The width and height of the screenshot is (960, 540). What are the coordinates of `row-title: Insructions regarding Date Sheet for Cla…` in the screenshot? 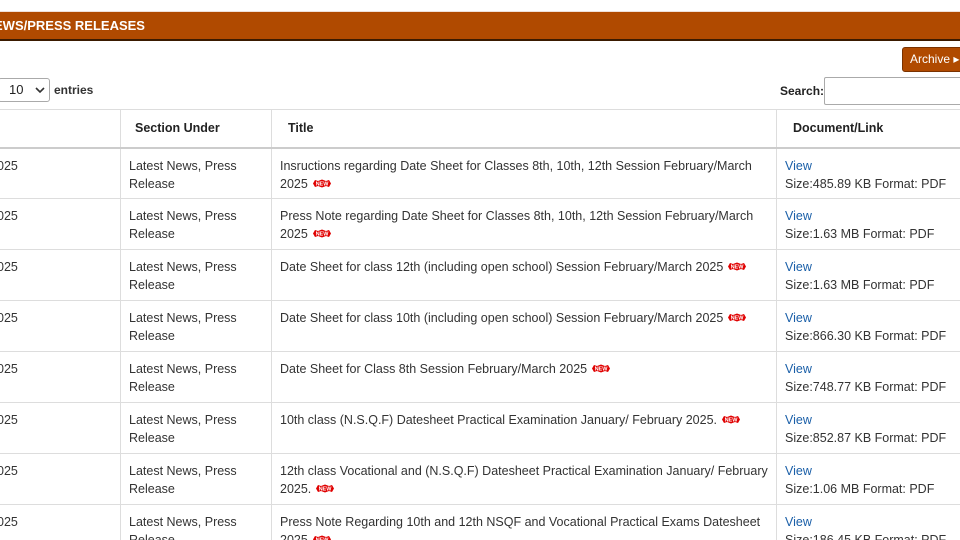 It's located at (516, 174).